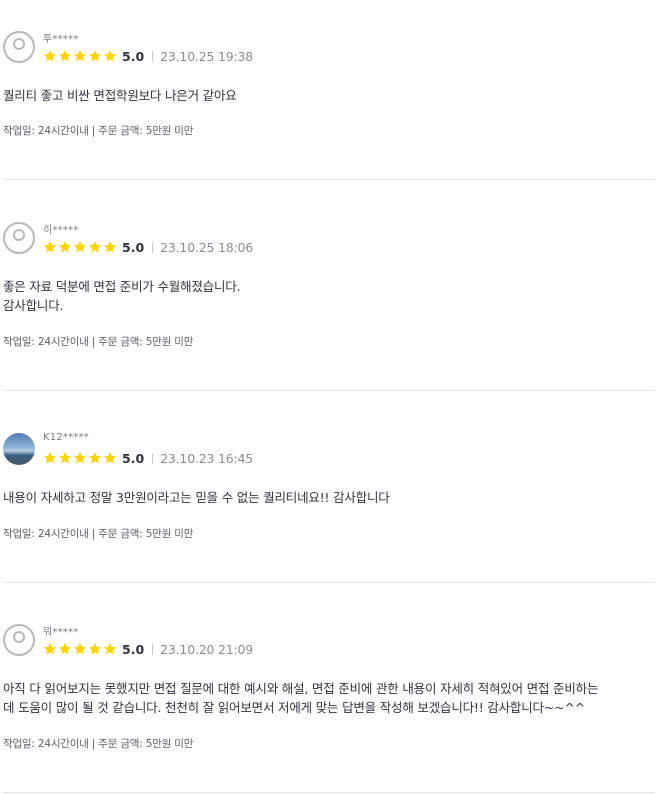  Describe the element at coordinates (207, 458) in the screenshot. I see `review-date: 23.10.23 16:45` at that location.